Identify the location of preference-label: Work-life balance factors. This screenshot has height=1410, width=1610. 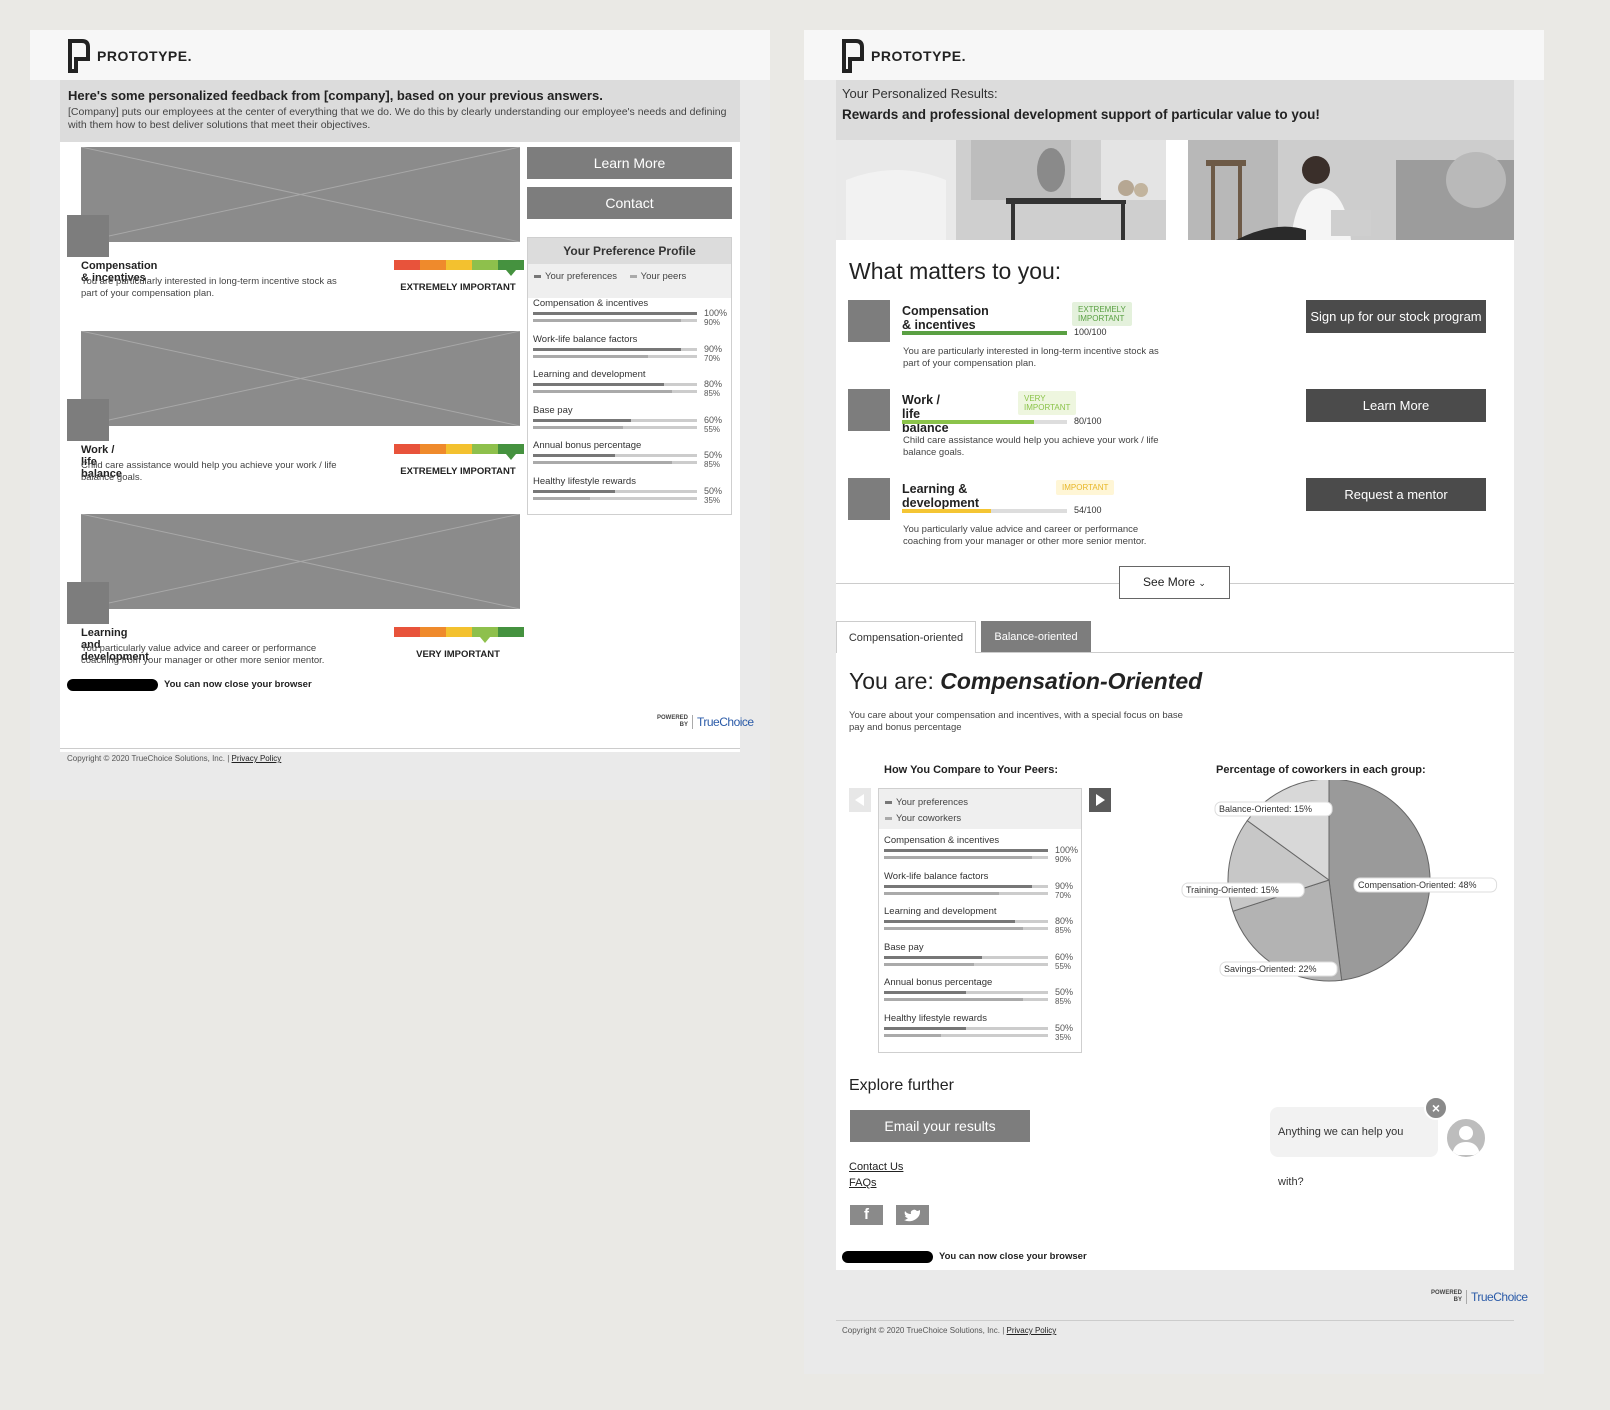
(936, 876).